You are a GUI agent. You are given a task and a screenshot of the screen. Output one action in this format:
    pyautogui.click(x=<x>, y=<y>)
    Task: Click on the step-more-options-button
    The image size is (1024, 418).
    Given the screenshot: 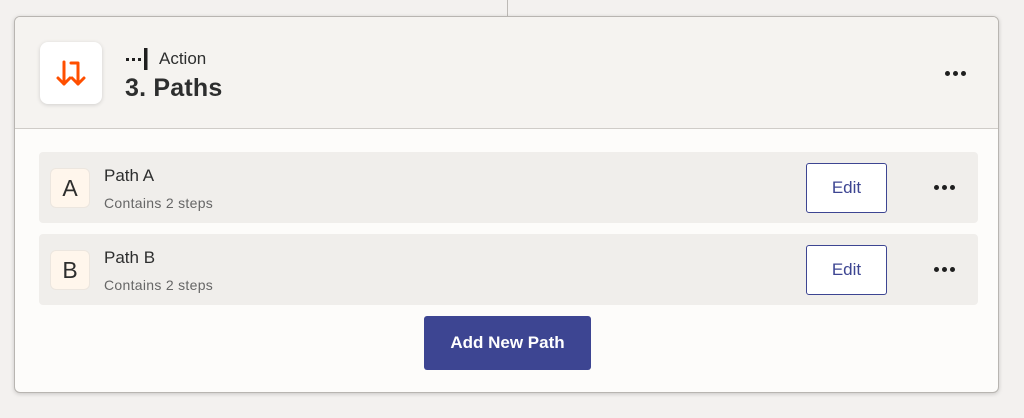 What is the action you would take?
    pyautogui.click(x=955, y=73)
    